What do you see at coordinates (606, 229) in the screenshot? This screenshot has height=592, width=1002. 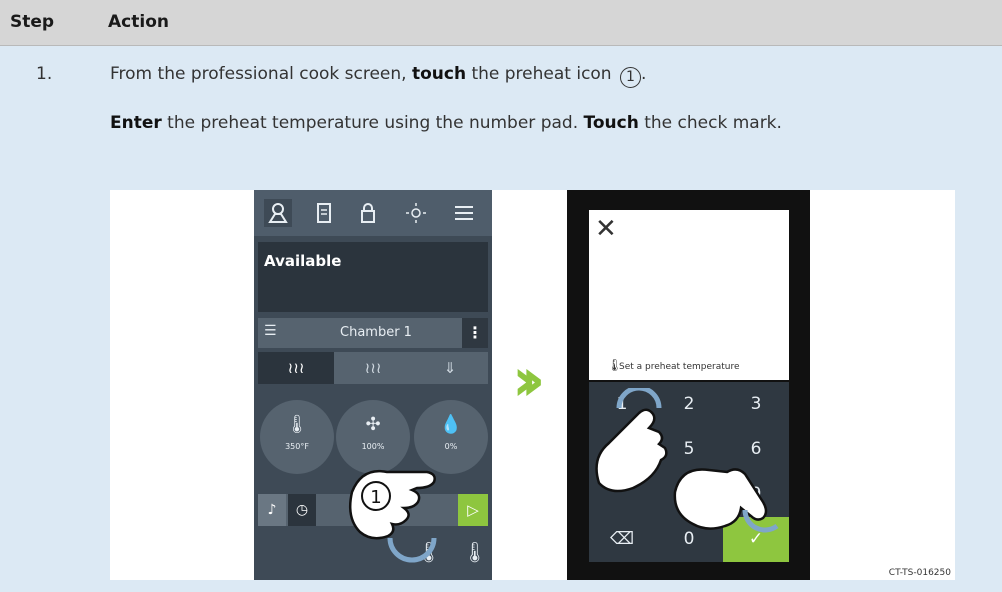 I see `close-icon: ✕` at bounding box center [606, 229].